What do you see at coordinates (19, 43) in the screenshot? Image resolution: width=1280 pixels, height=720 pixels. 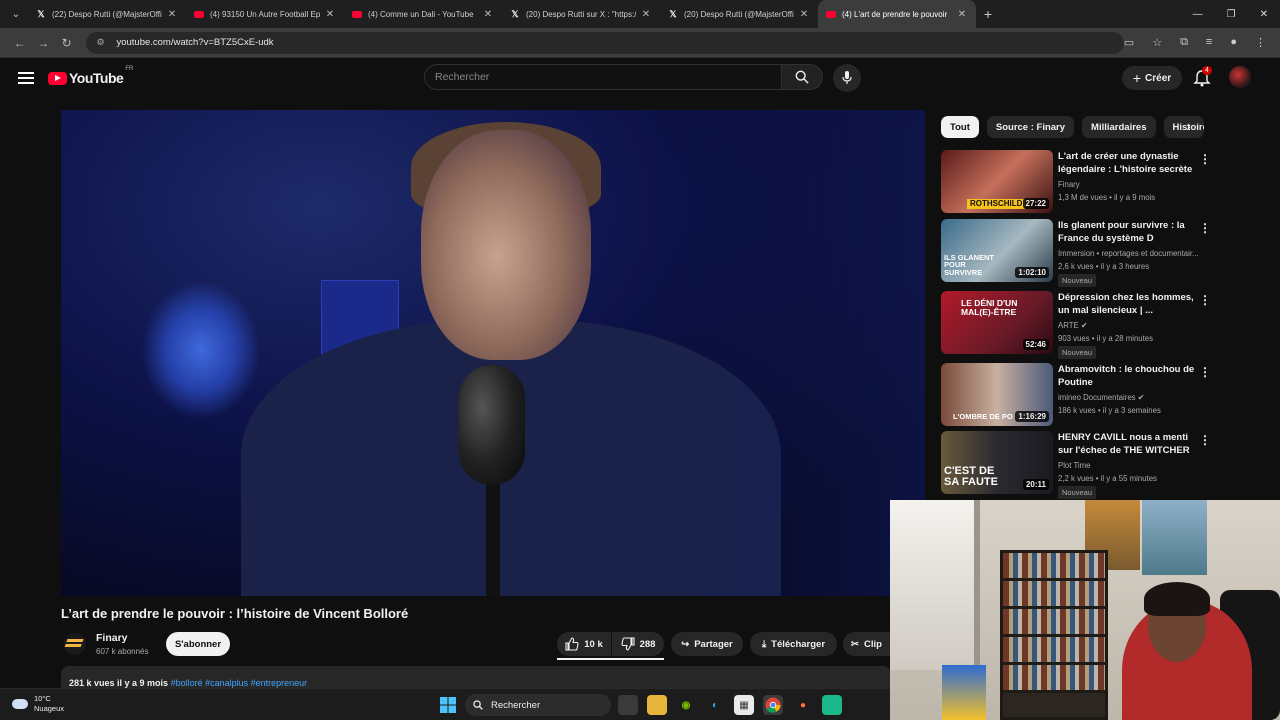 I see `back-icon: ←` at bounding box center [19, 43].